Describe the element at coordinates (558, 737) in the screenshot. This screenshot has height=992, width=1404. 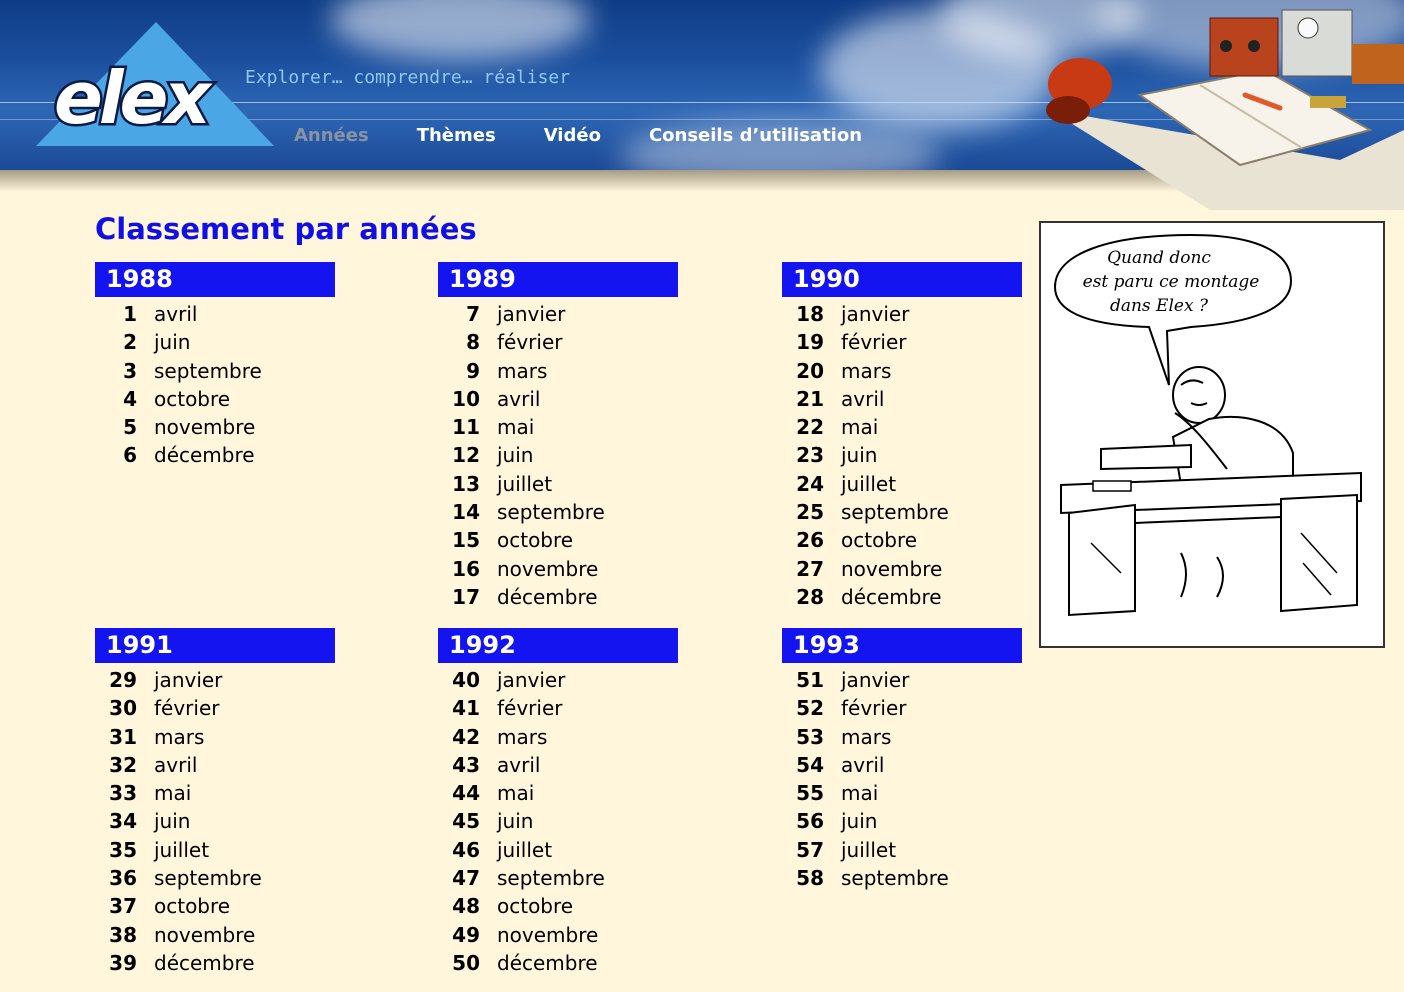
I see `issue-link: 42 mars` at that location.